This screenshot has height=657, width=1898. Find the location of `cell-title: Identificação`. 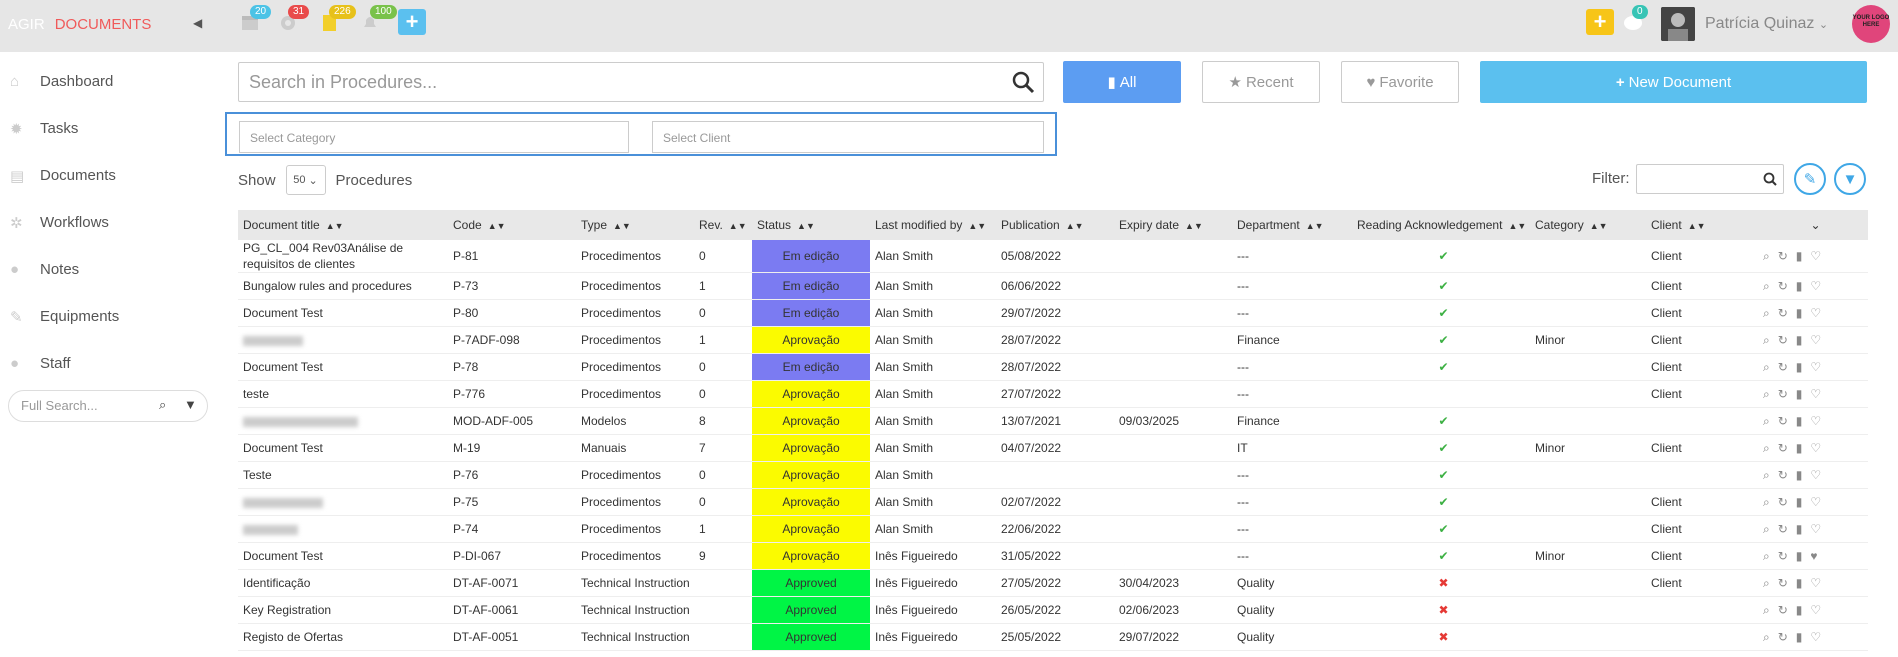

cell-title: Identificação is located at coordinates (343, 583).